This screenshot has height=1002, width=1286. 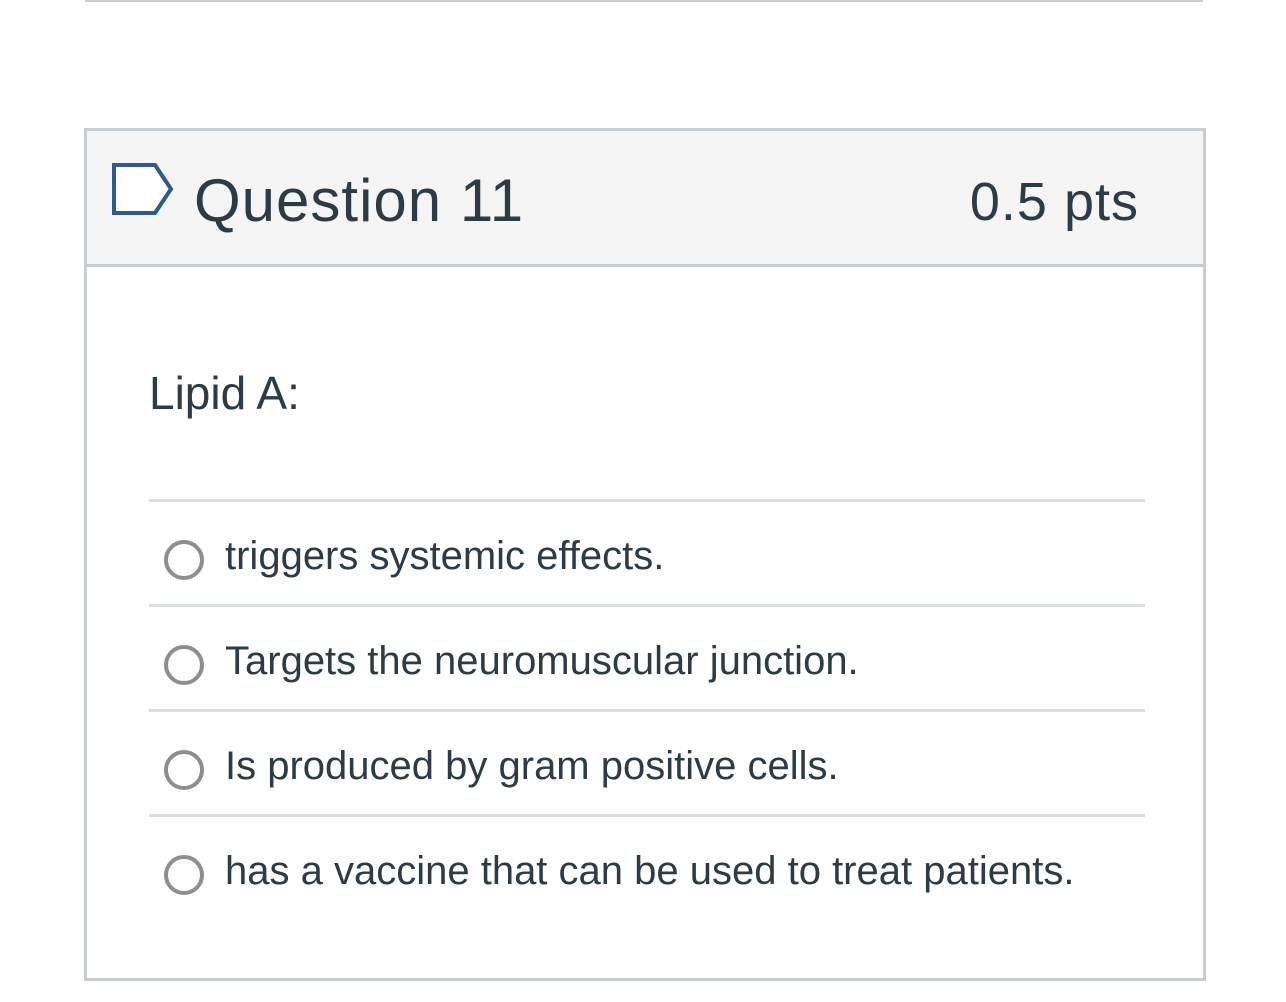 What do you see at coordinates (644, 1) in the screenshot?
I see `previous-question-bottom` at bounding box center [644, 1].